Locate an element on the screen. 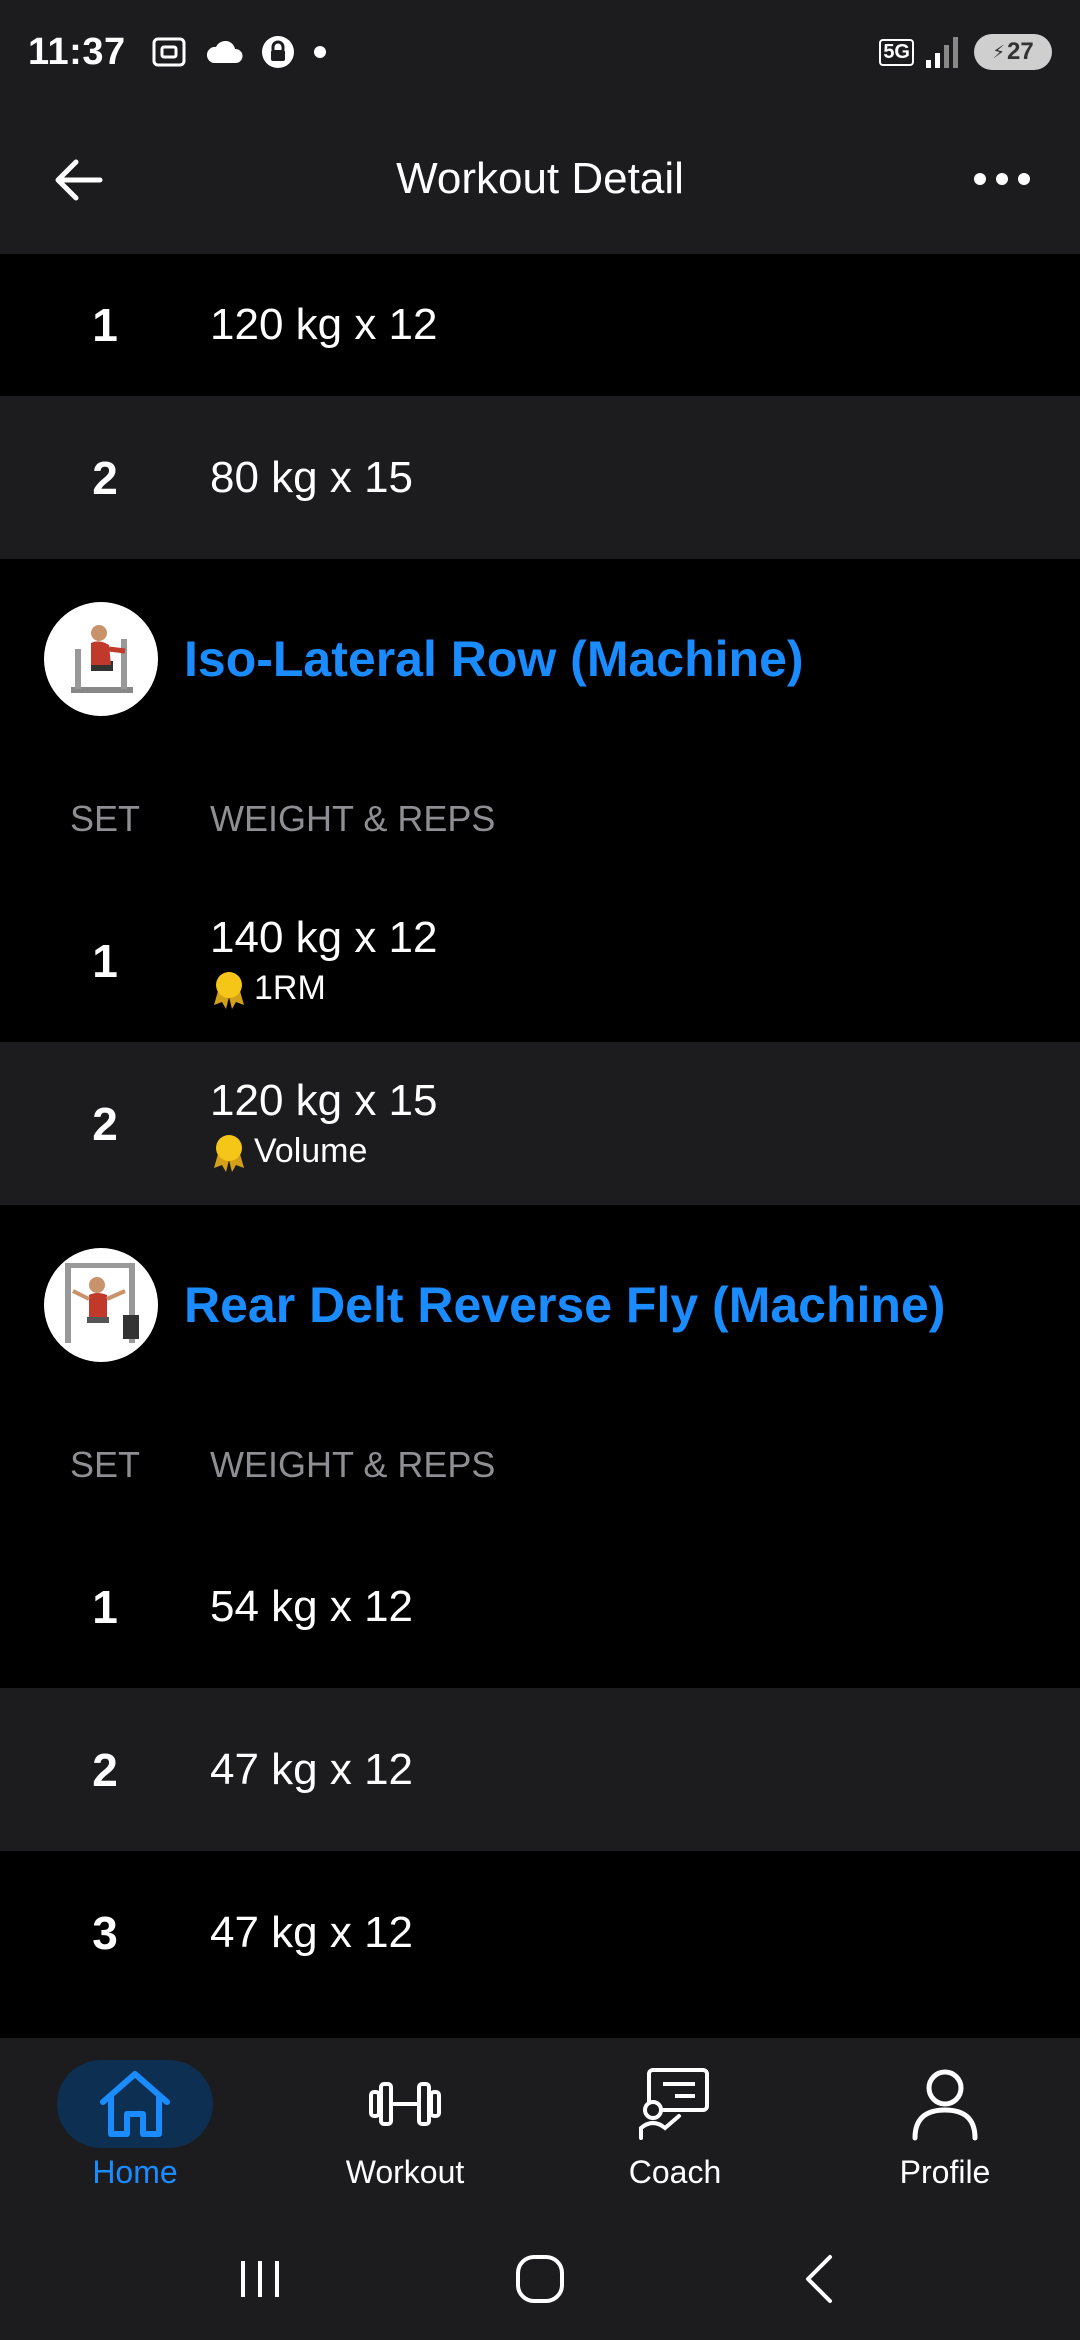  network-type: 5G is located at coordinates (896, 52).